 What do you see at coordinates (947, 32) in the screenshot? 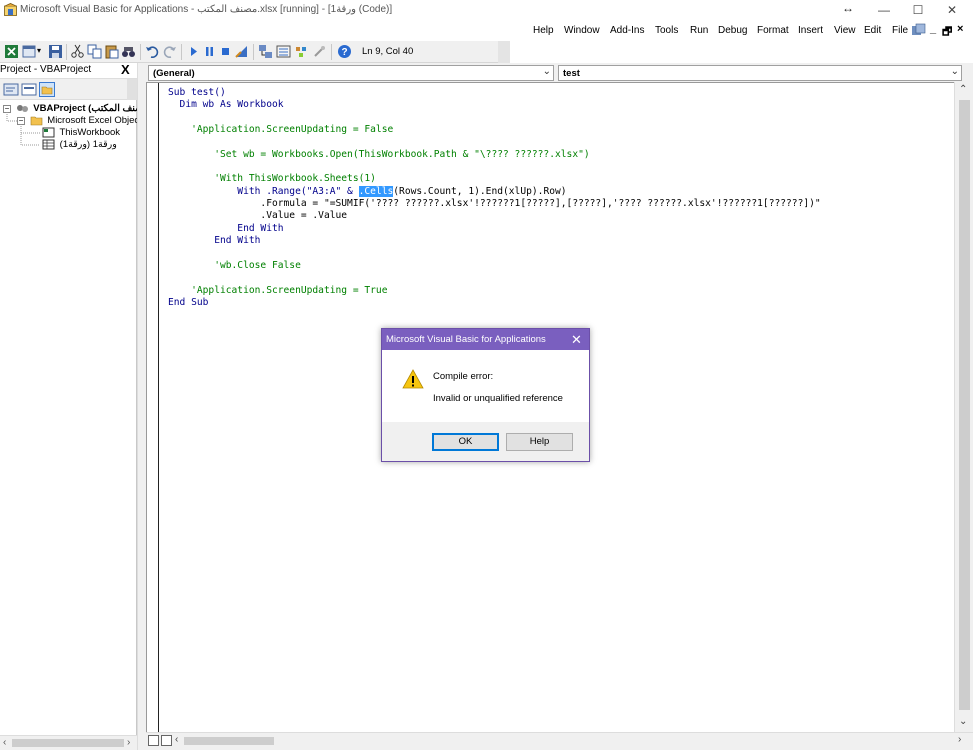
I see `mdi-restore-button: 🗗` at bounding box center [947, 32].